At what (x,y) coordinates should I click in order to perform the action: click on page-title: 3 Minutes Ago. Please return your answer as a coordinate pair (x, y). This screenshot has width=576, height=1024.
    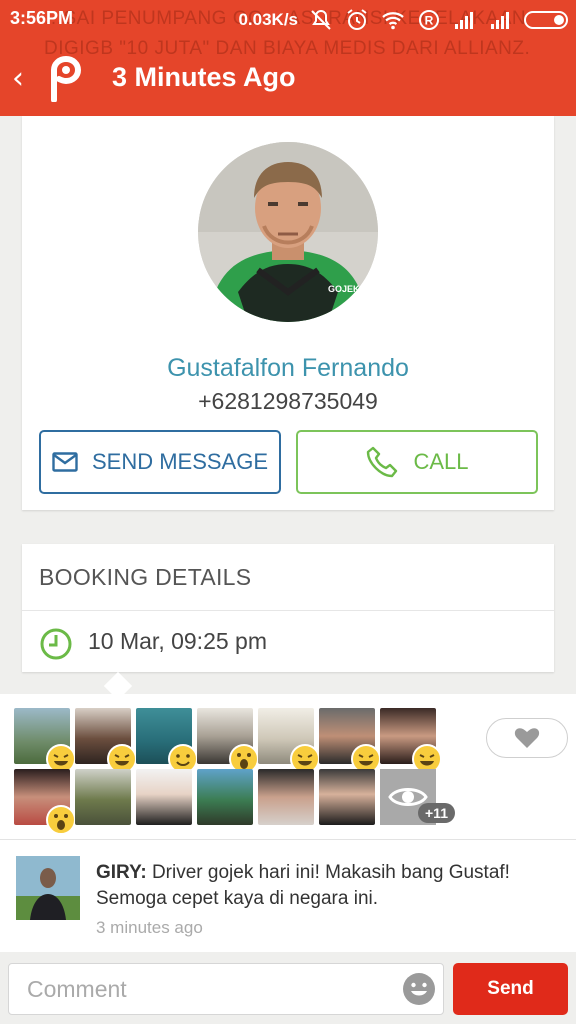
    Looking at the image, I should click on (204, 77).